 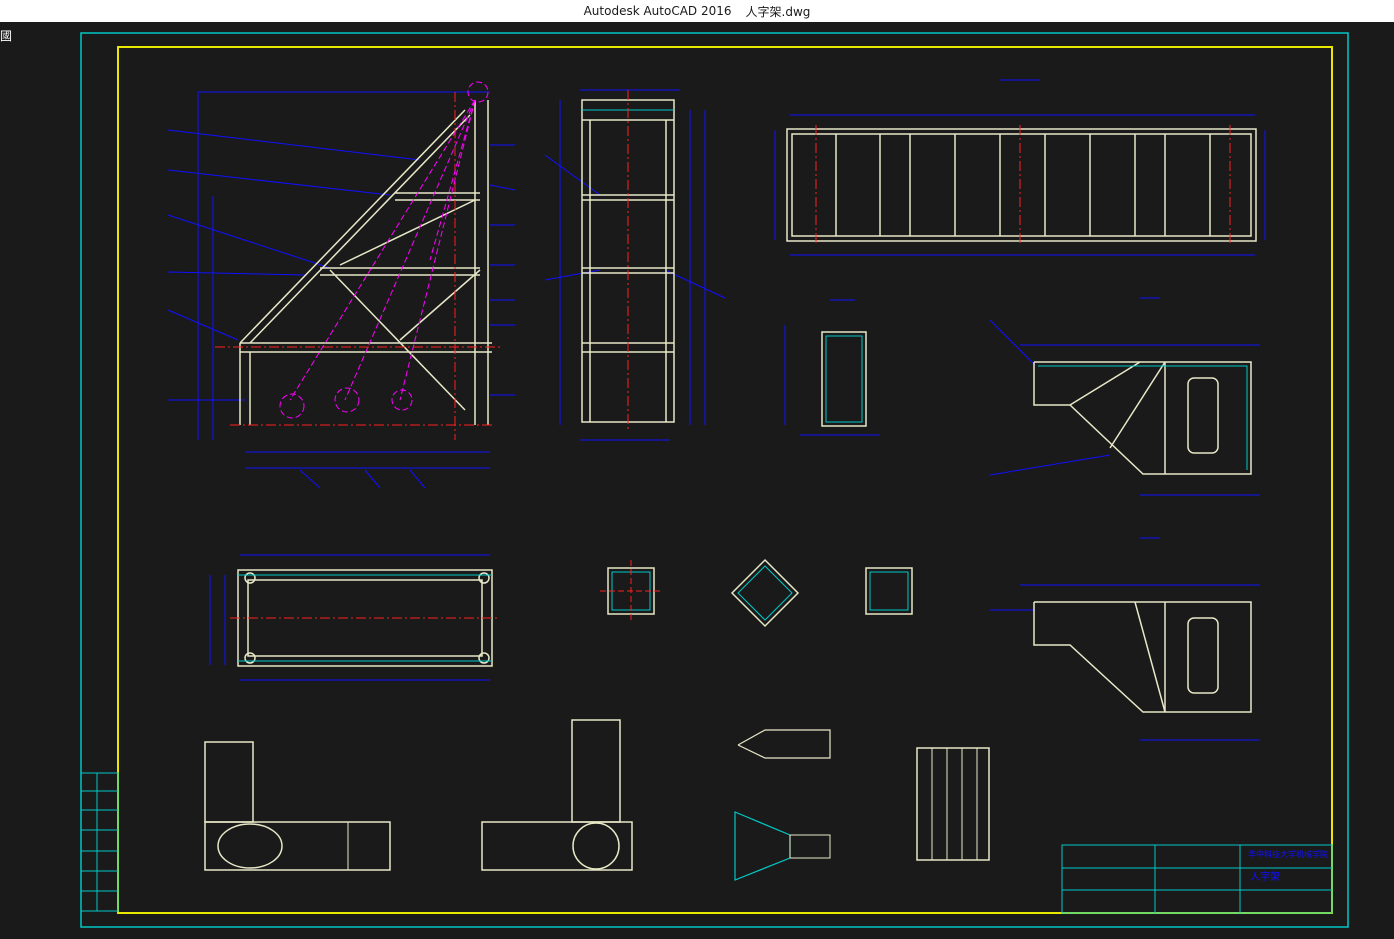 I want to click on window-title-bar: Autodesk AutoCAD 2016 人字架.dwg, so click(x=697, y=11).